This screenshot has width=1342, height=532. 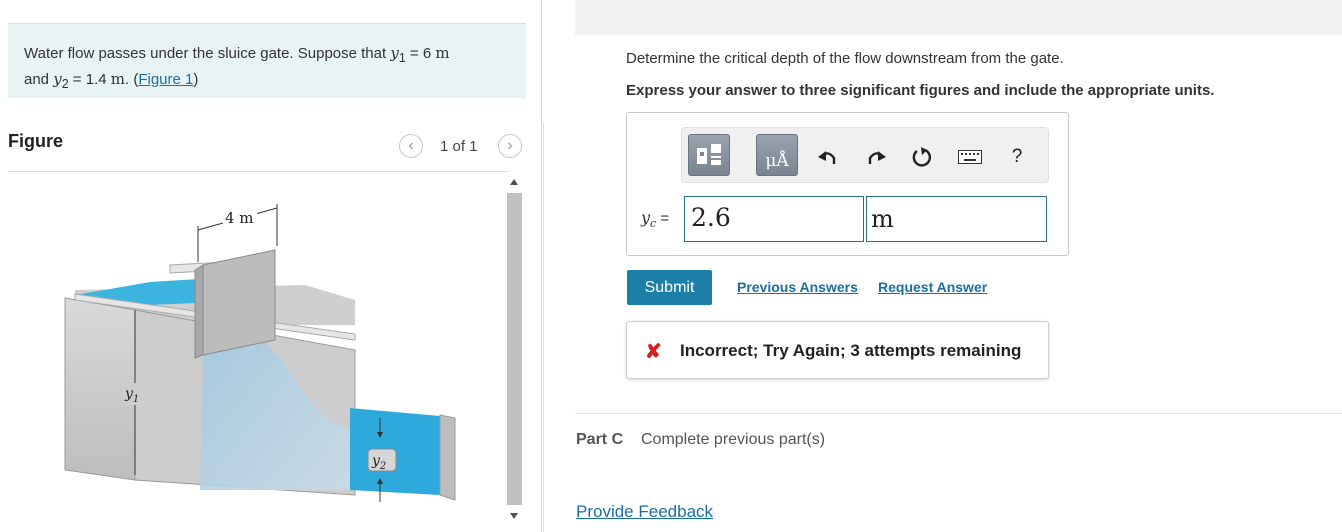 What do you see at coordinates (447, 457) in the screenshot?
I see `channel-right-wall` at bounding box center [447, 457].